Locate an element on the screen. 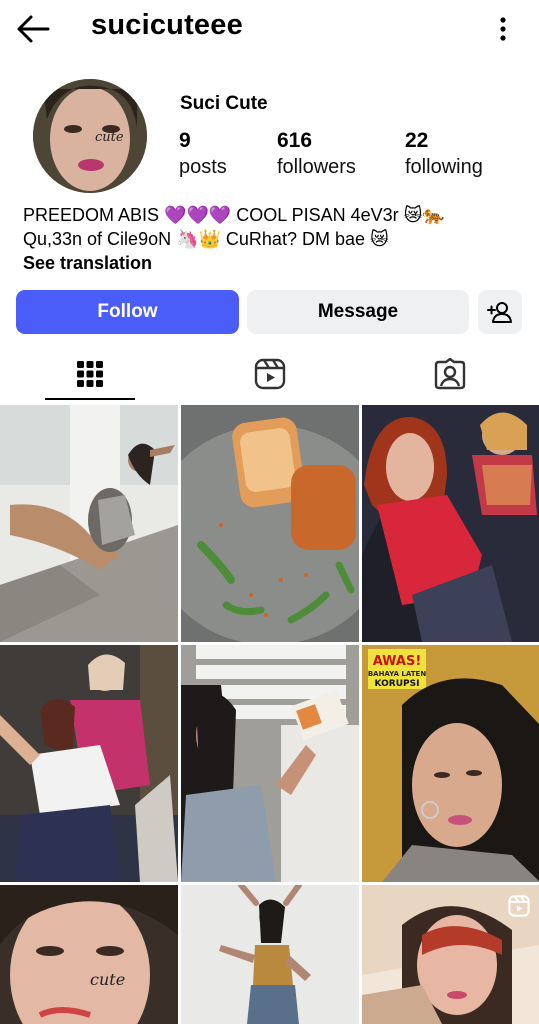 This screenshot has height=1024, width=539. tab-tagged is located at coordinates (449, 373).